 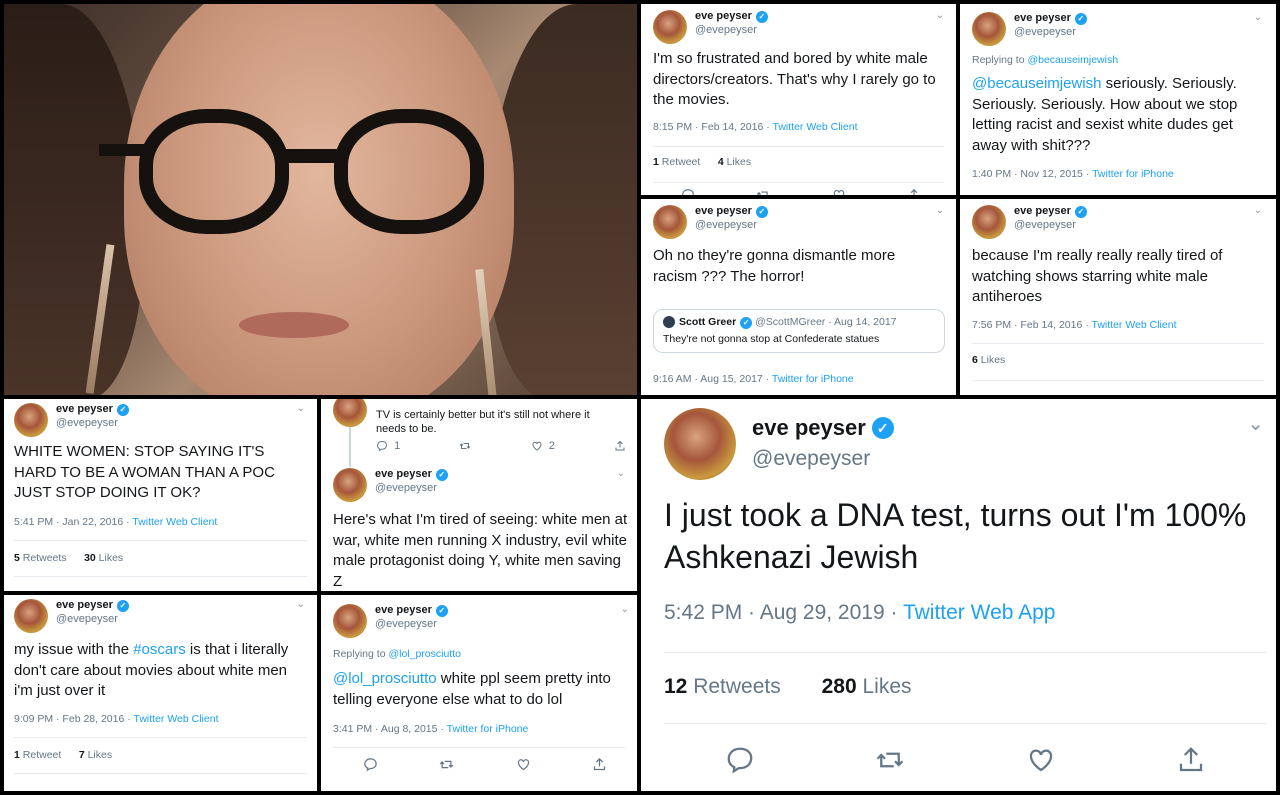 What do you see at coordinates (40, 558) in the screenshot?
I see `retweet-count: 5 Retweets` at bounding box center [40, 558].